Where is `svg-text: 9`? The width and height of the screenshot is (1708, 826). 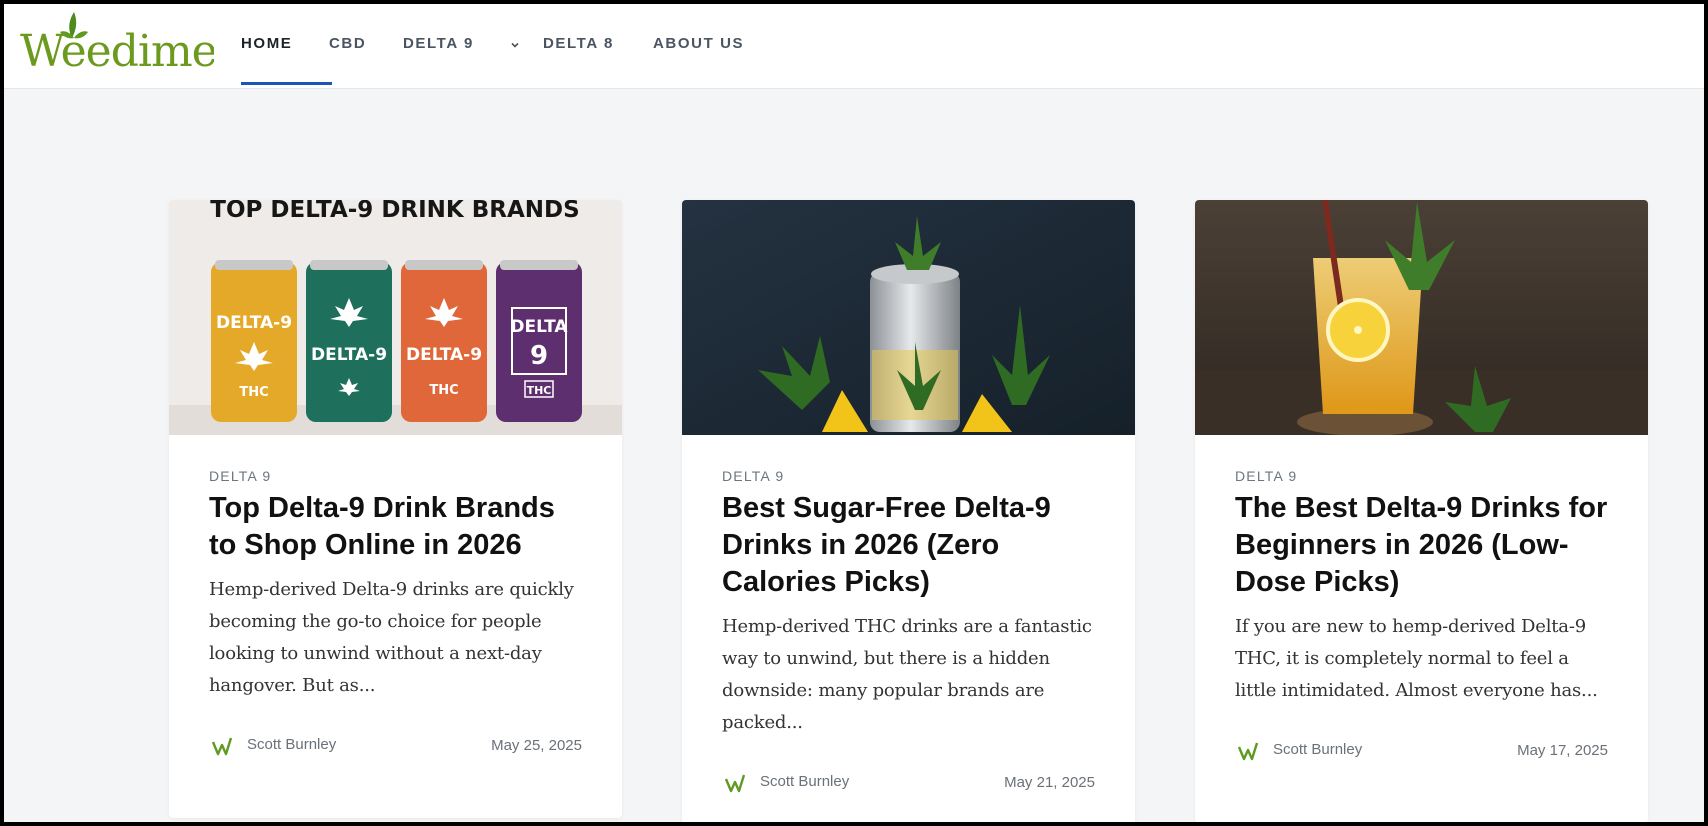
svg-text: 9 is located at coordinates (539, 356).